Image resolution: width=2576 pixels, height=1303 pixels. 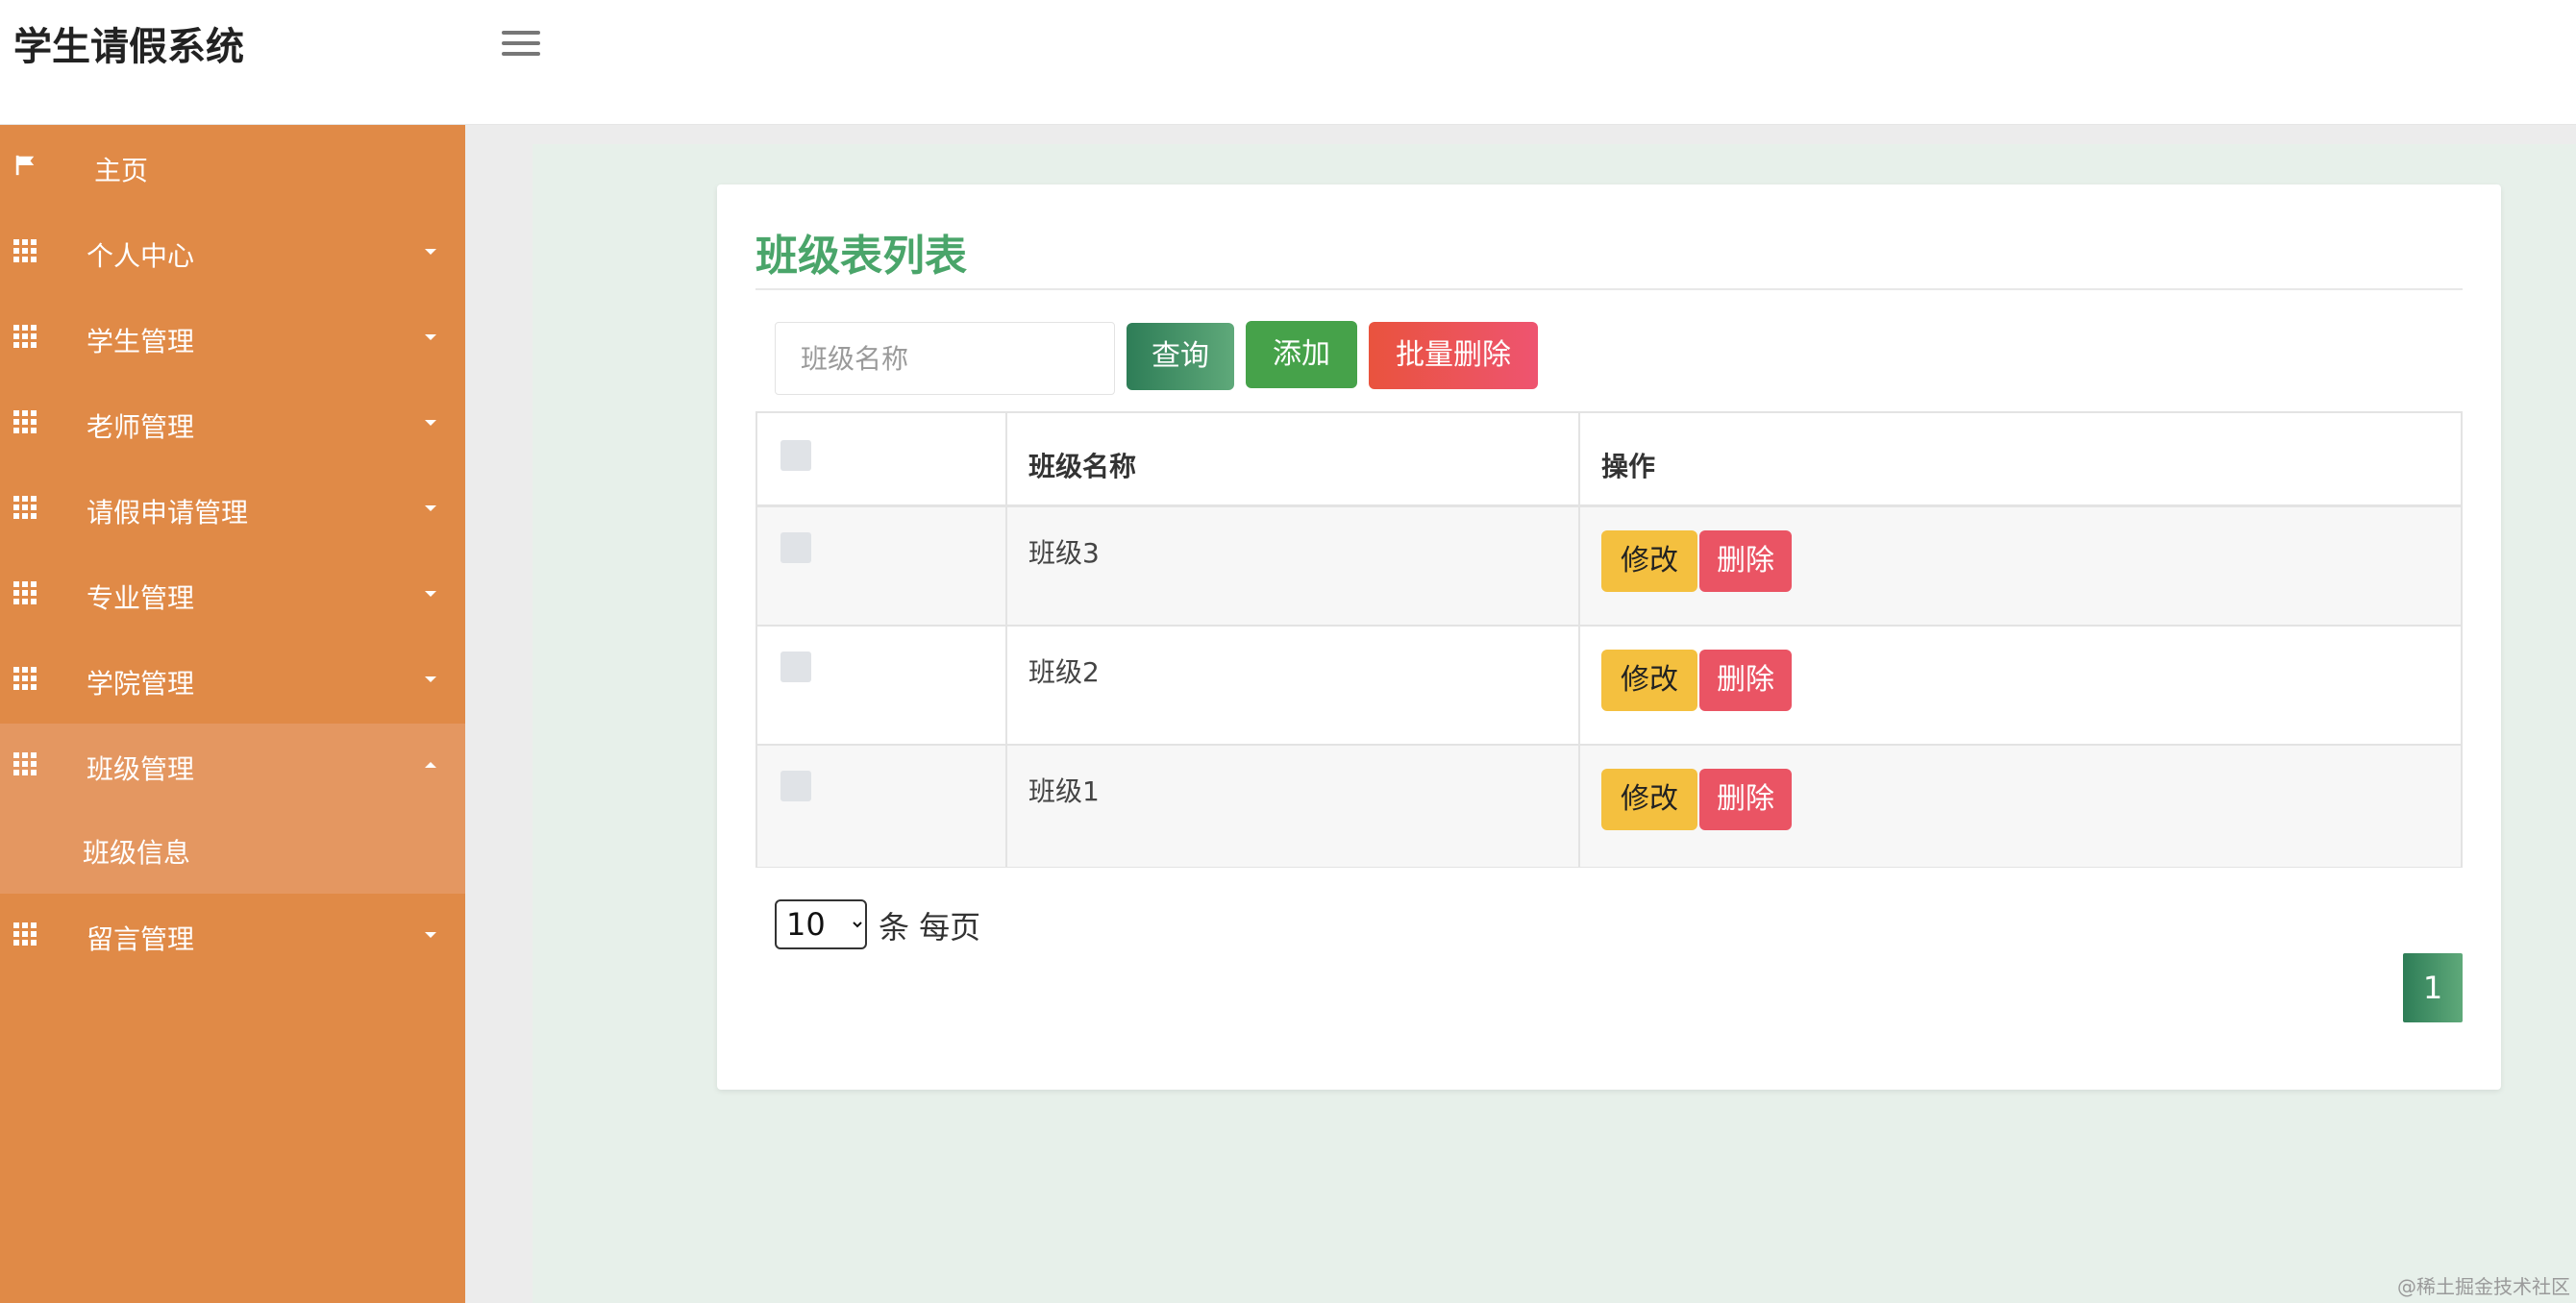 I want to click on sidebar-item-label: 学院管理, so click(x=141, y=684).